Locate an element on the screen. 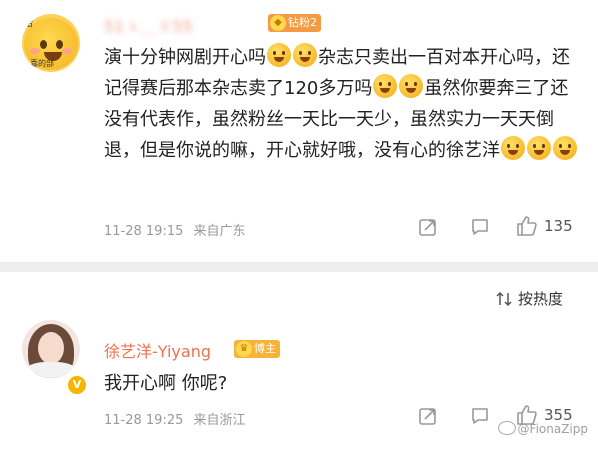  smile-emoji-icon is located at coordinates (565, 148).